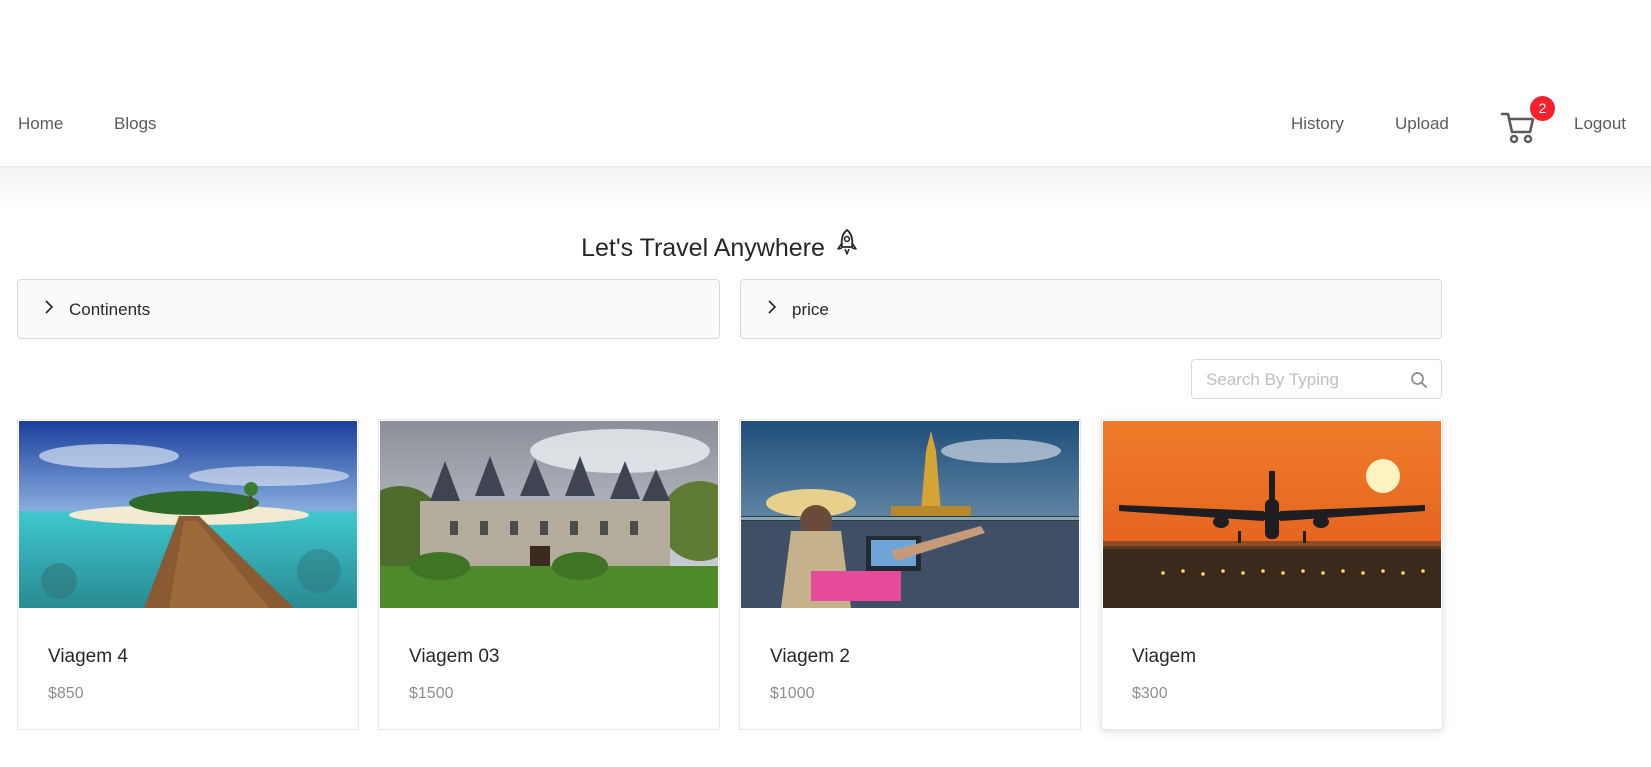  I want to click on search-icon, so click(1419, 380).